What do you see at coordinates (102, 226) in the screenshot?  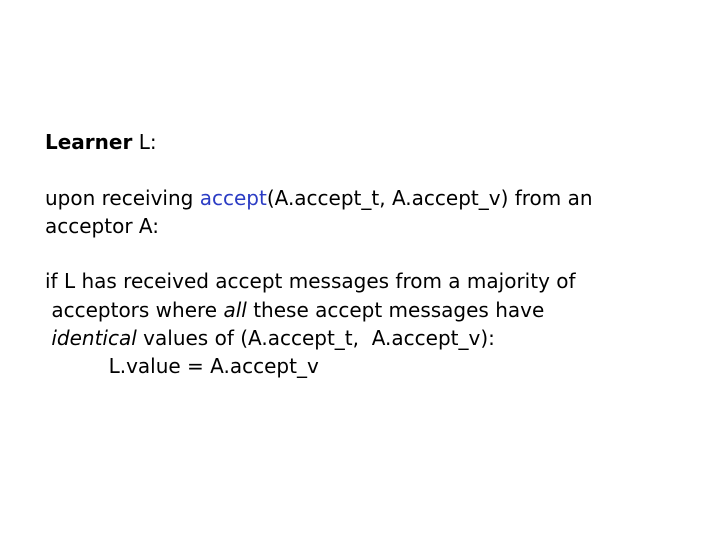 I see `upon-receiving-line-2: acceptor A:` at bounding box center [102, 226].